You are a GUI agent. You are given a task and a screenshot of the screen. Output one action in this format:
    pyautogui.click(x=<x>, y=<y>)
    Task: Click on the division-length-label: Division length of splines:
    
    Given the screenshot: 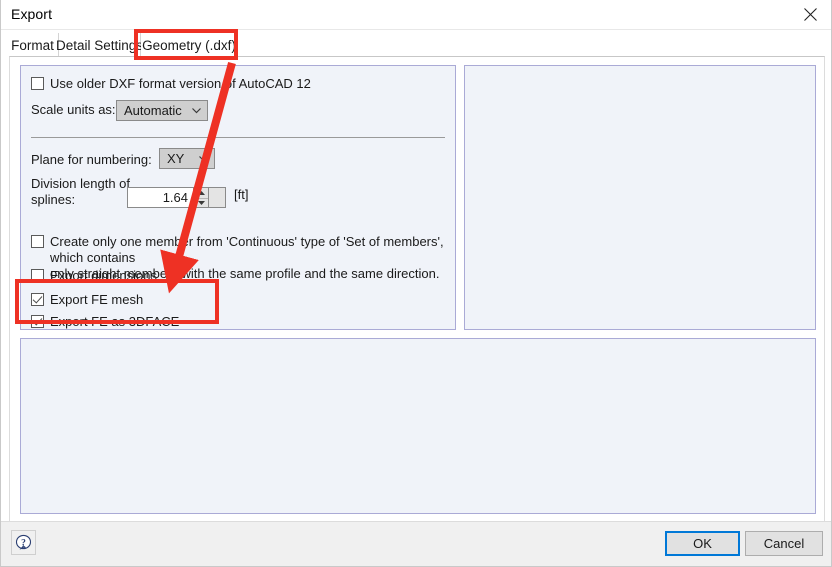 What is the action you would take?
    pyautogui.click(x=80, y=192)
    